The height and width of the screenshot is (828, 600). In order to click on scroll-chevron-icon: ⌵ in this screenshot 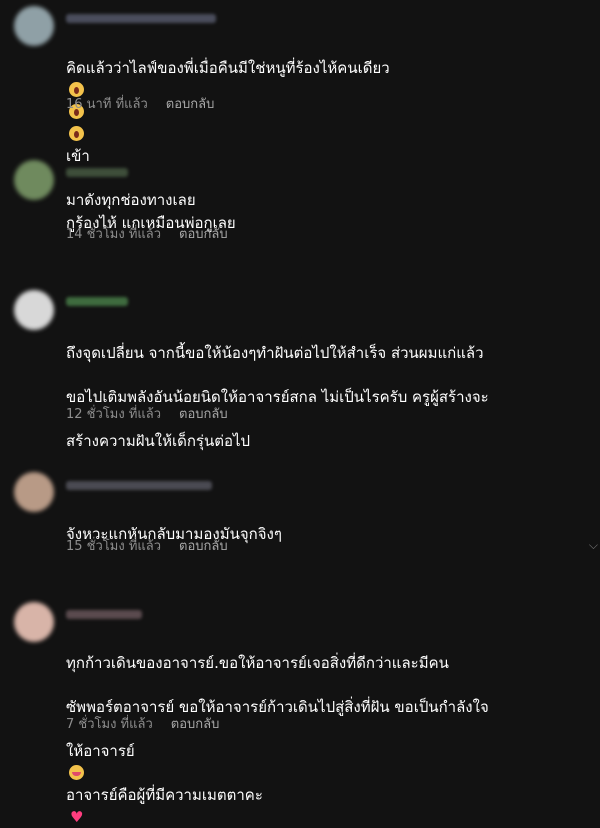, I will do `click(593, 545)`.